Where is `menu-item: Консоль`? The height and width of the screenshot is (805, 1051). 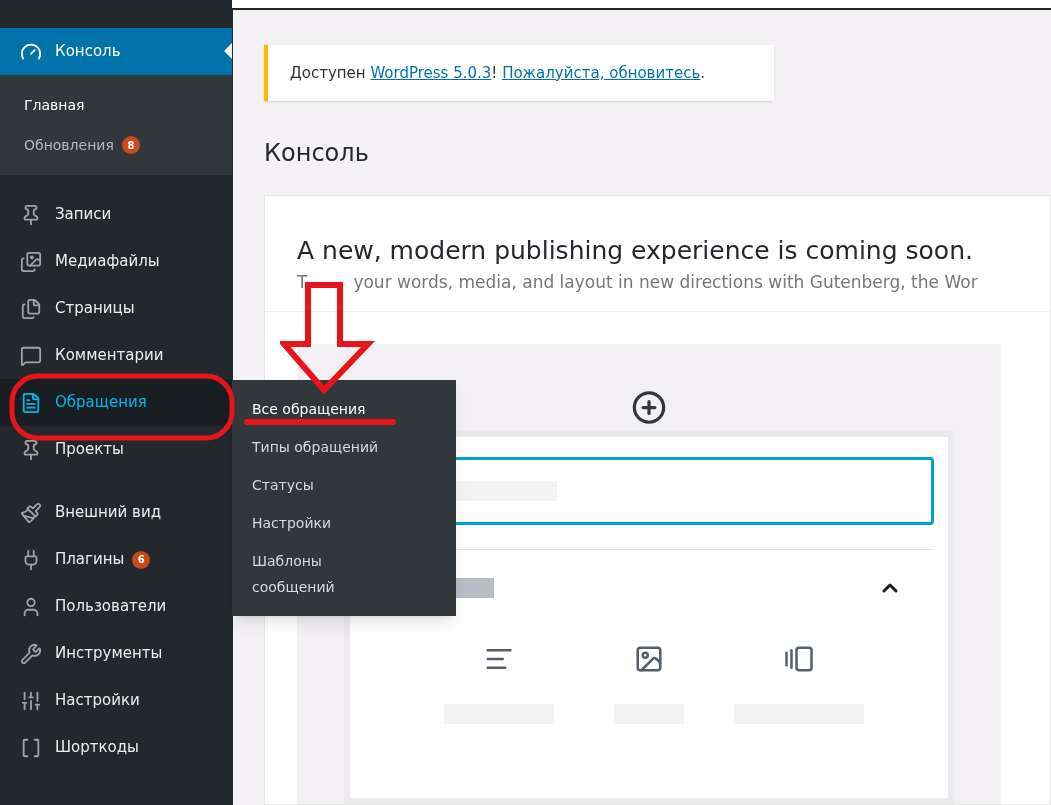 menu-item: Консоль is located at coordinates (116, 51).